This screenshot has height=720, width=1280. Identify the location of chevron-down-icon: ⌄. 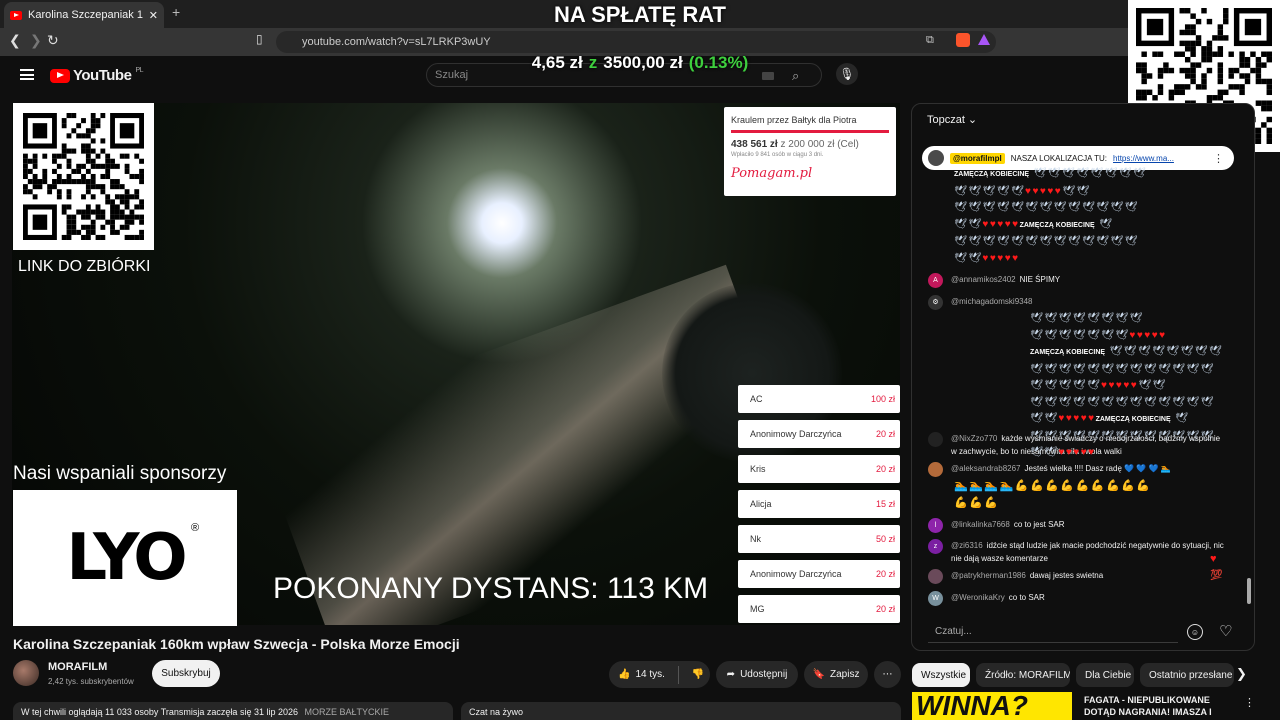
(972, 120).